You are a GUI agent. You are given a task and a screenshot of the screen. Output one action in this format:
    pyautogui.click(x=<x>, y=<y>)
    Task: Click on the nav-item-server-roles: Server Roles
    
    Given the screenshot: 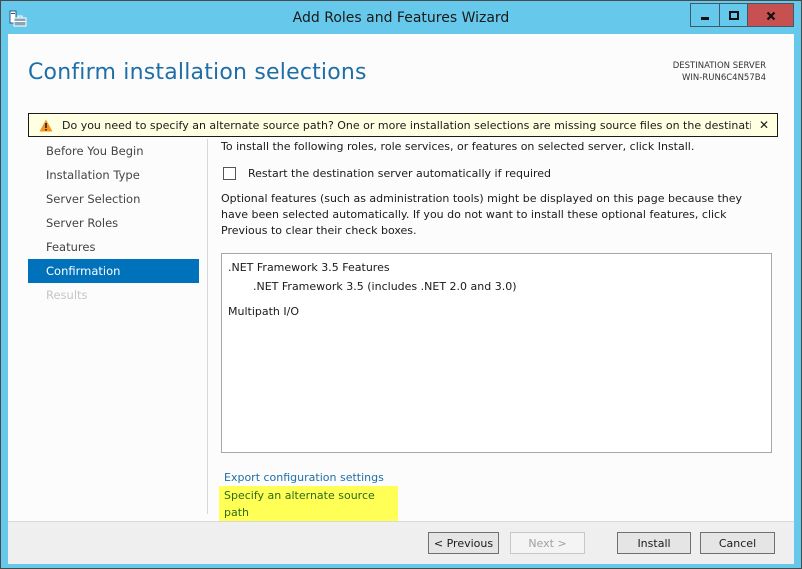 What is the action you would take?
    pyautogui.click(x=113, y=223)
    